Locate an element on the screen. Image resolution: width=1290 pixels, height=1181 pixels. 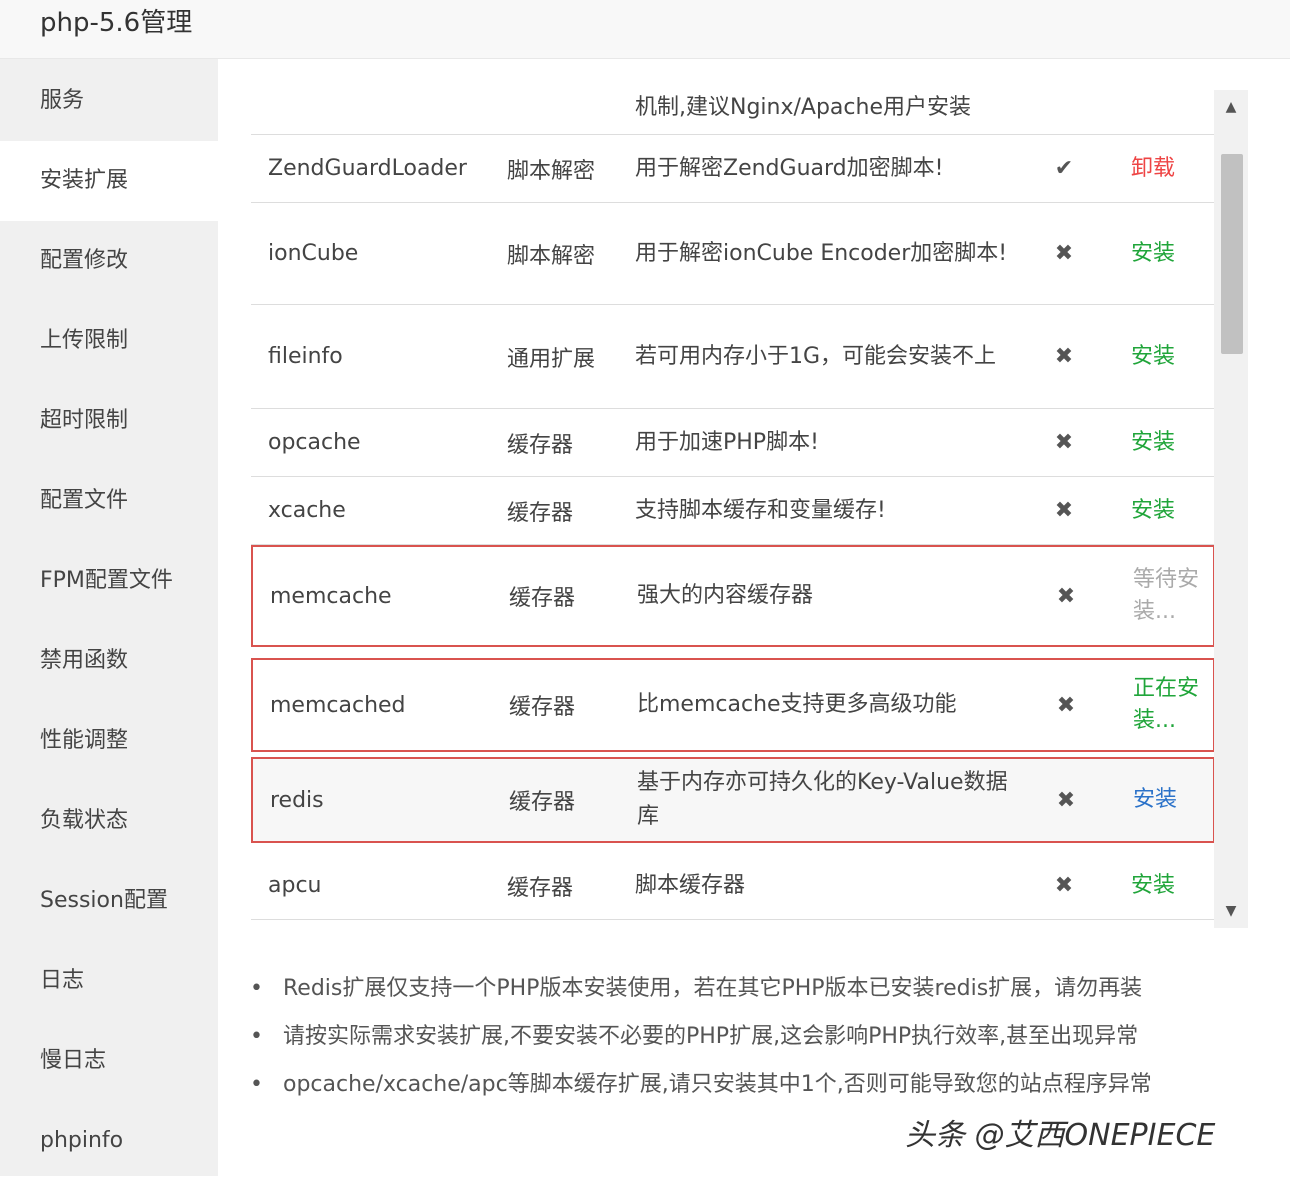
row-name: ZendGuardLoader is located at coordinates (367, 168).